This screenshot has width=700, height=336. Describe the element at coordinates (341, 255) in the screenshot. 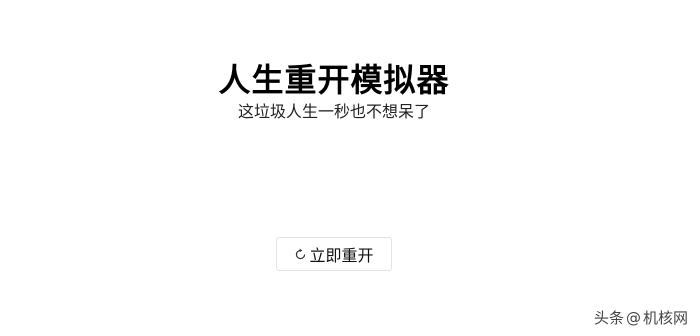

I see `restart-label: 立即重开` at that location.